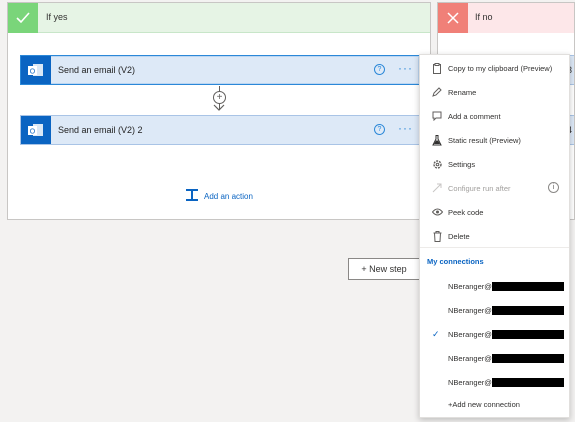 The height and width of the screenshot is (422, 575). What do you see at coordinates (462, 92) in the screenshot?
I see `menu-item-label: Rename` at bounding box center [462, 92].